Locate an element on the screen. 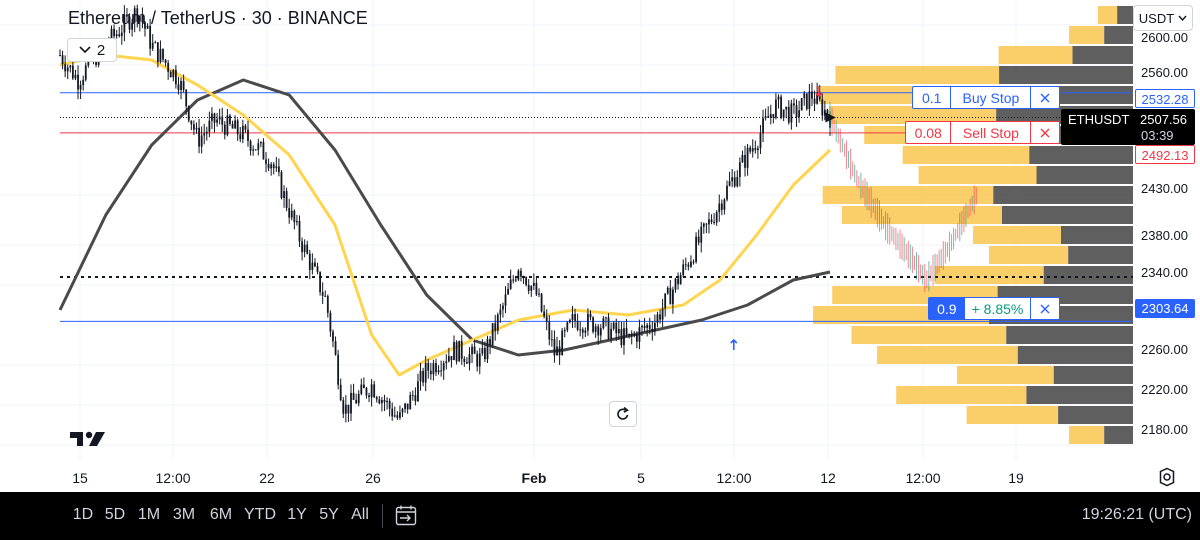 The image size is (1200, 540). bar-countdown: 03:39 is located at coordinates (1157, 135).